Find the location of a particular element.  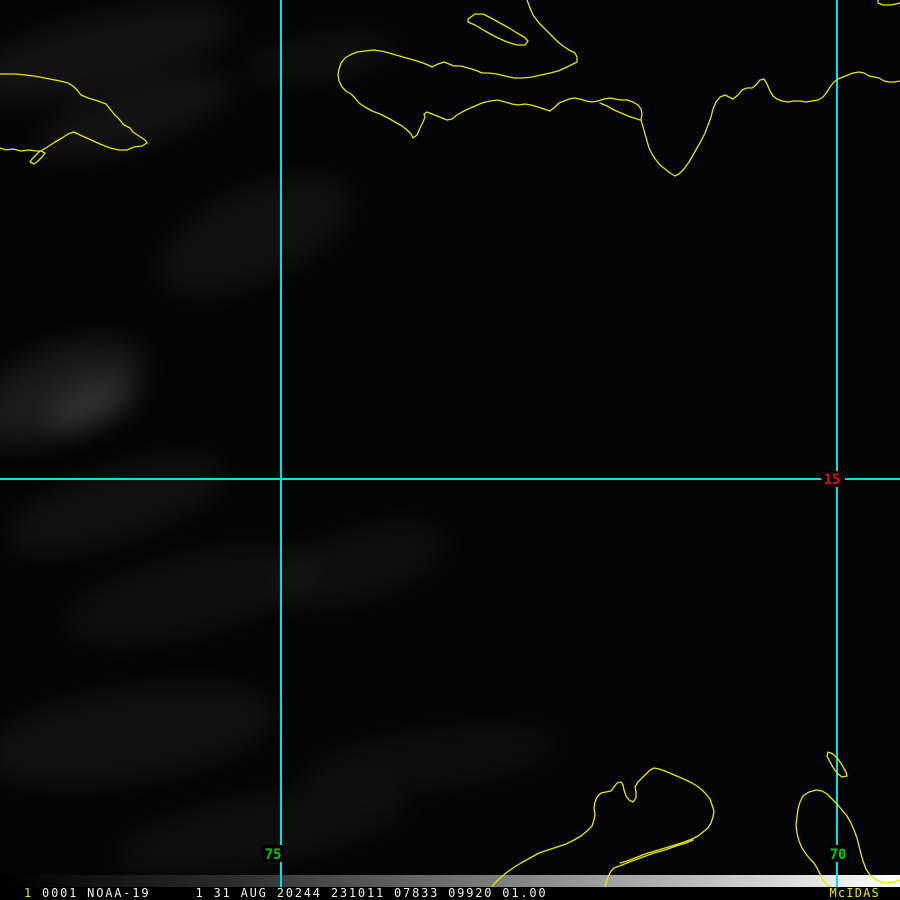

longitude-label-70: 70 is located at coordinates (838, 855).